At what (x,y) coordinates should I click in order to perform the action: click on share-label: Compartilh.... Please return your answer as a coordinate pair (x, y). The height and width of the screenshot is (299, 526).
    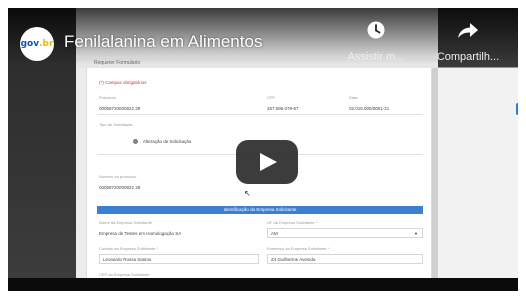
    Looking at the image, I should click on (468, 57).